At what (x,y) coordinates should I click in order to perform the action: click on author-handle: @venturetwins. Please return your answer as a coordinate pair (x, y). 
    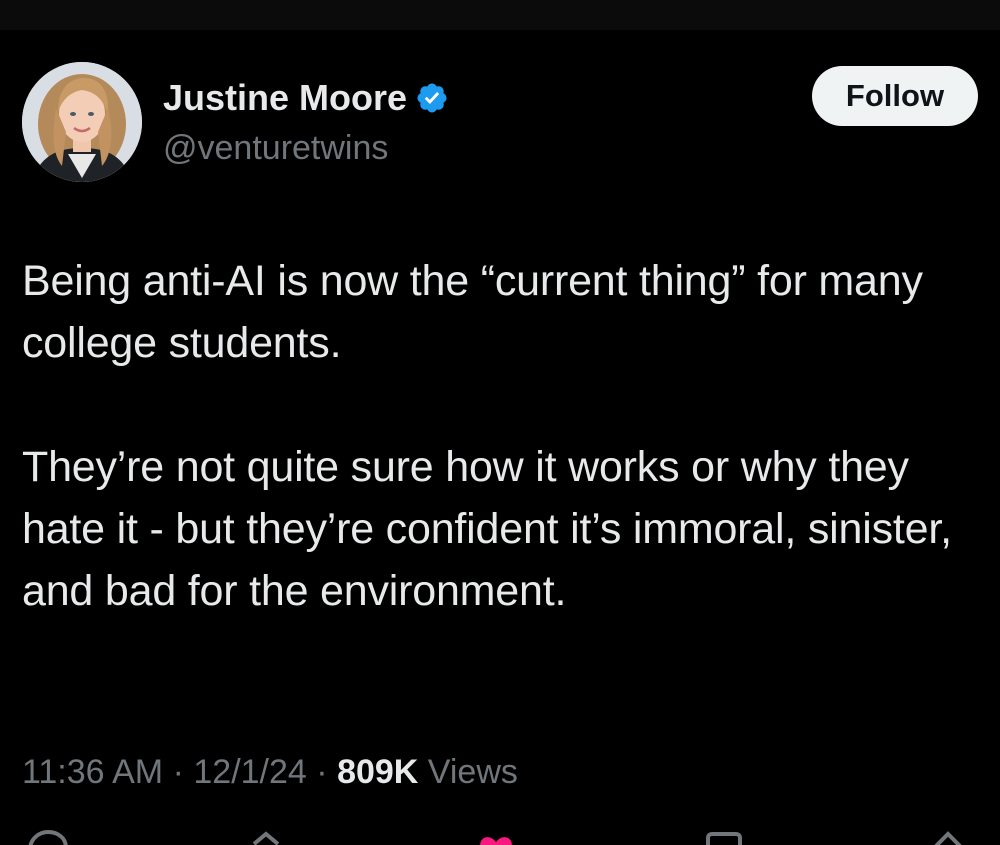
    Looking at the image, I should click on (275, 148).